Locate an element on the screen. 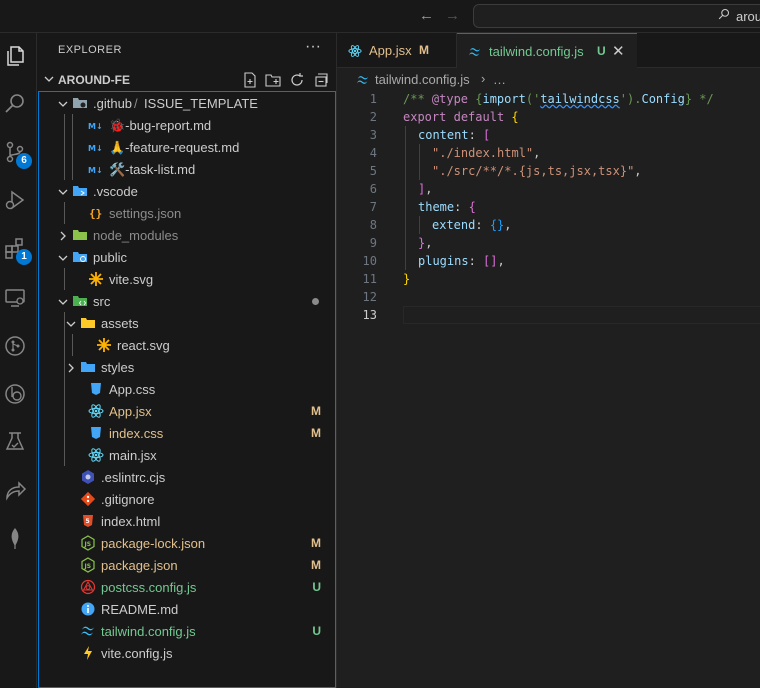 This screenshot has height=688, width=760. tree-file: main.jsx is located at coordinates (187, 455).